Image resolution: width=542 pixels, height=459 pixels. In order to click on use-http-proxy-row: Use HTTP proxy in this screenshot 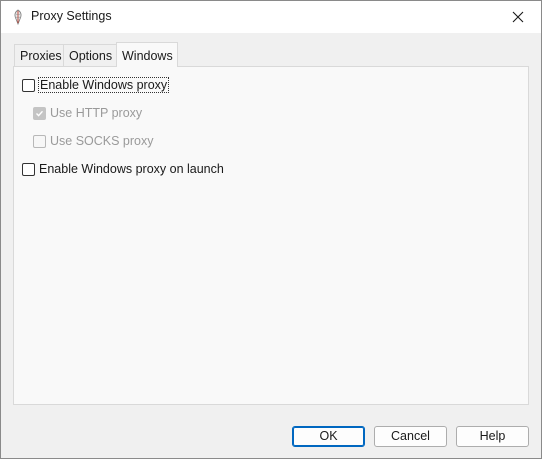, I will do `click(87, 113)`.